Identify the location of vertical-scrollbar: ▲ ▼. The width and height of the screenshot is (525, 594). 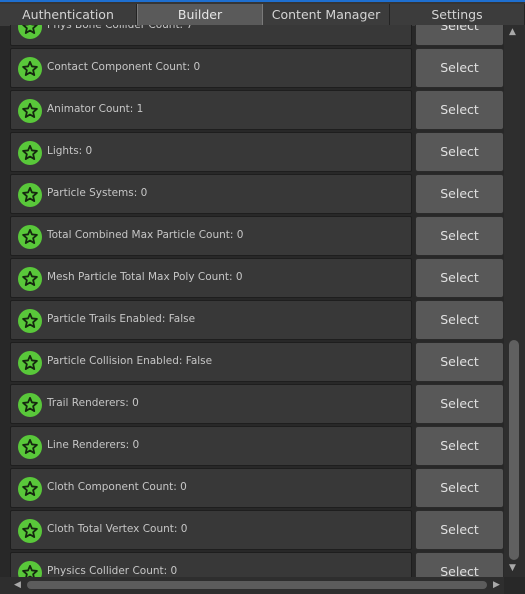
(514, 301).